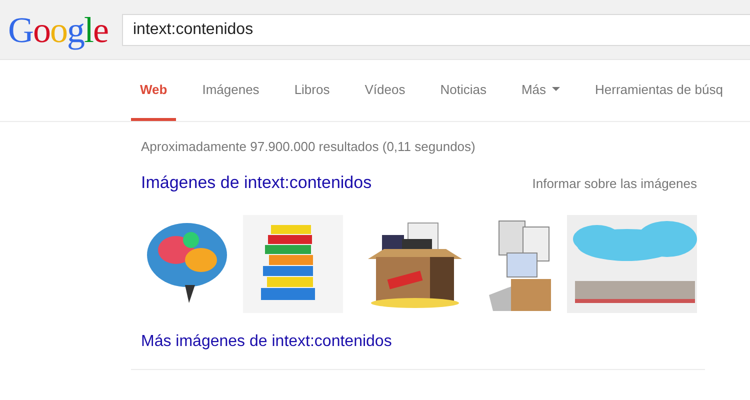  Describe the element at coordinates (65, 29) in the screenshot. I see `google-logo: Google` at that location.